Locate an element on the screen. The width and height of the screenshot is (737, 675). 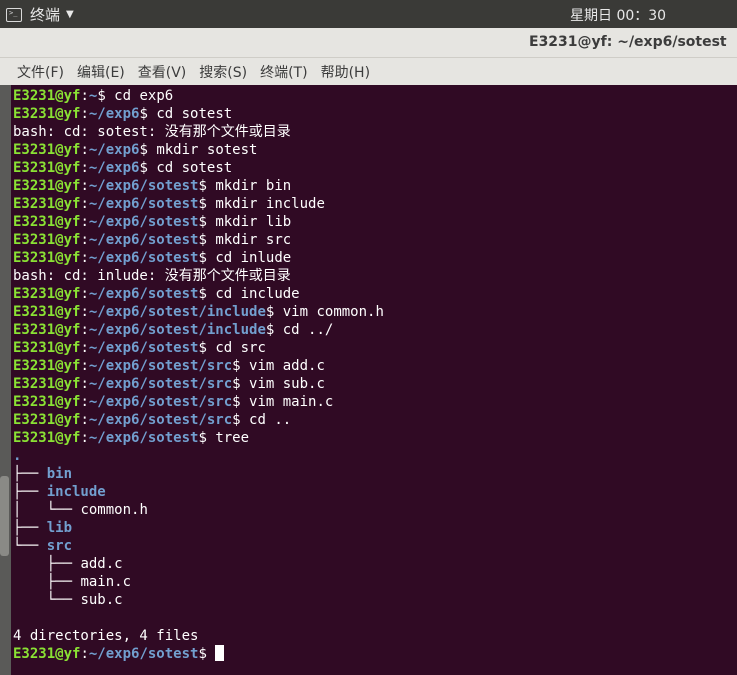
window-titlebar: E3231@yf: ~/exp6/sotest is located at coordinates (368, 43).